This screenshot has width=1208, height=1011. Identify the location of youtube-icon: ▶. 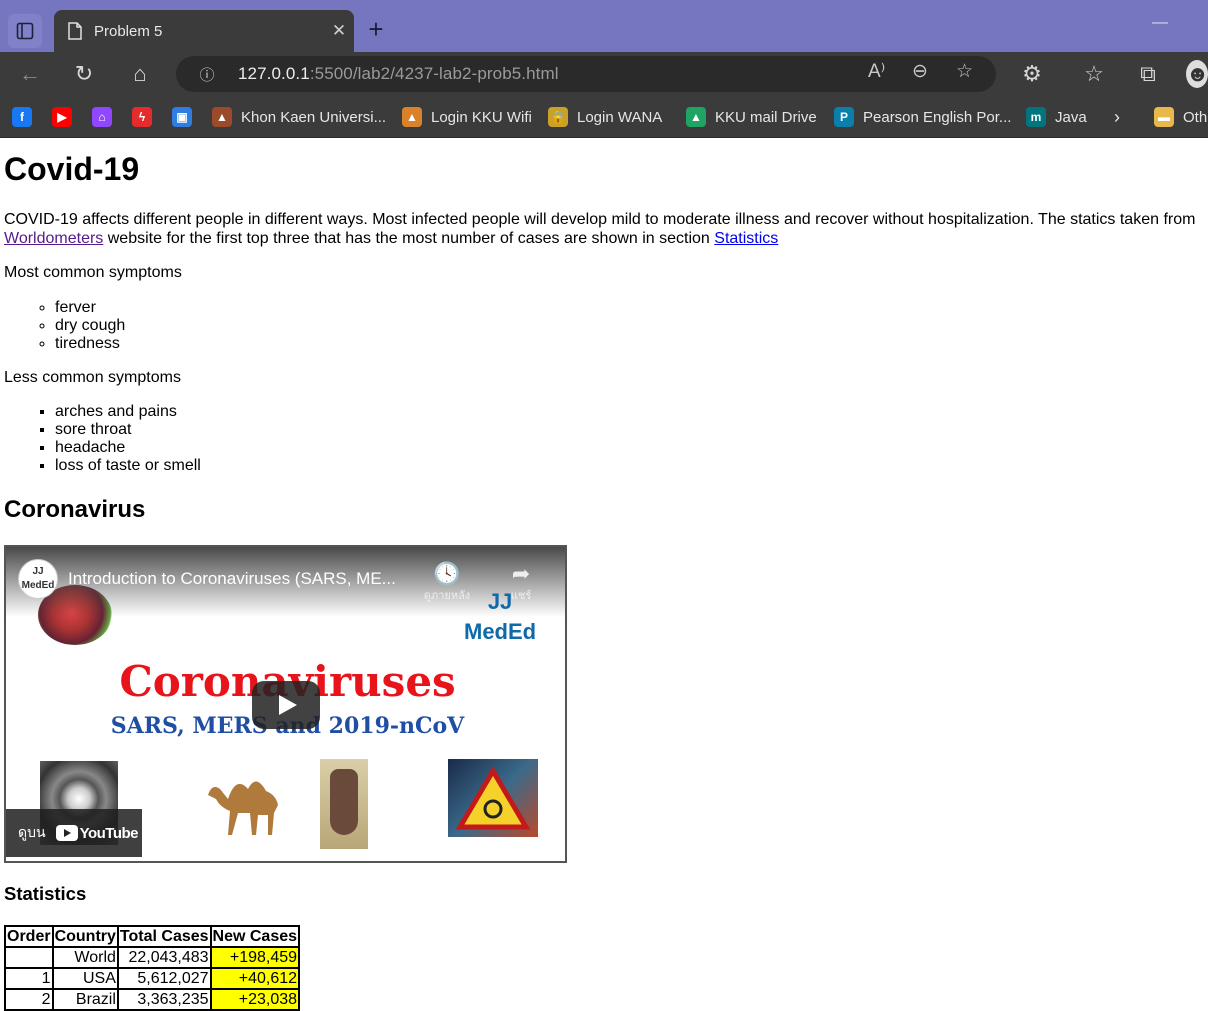
(62, 117).